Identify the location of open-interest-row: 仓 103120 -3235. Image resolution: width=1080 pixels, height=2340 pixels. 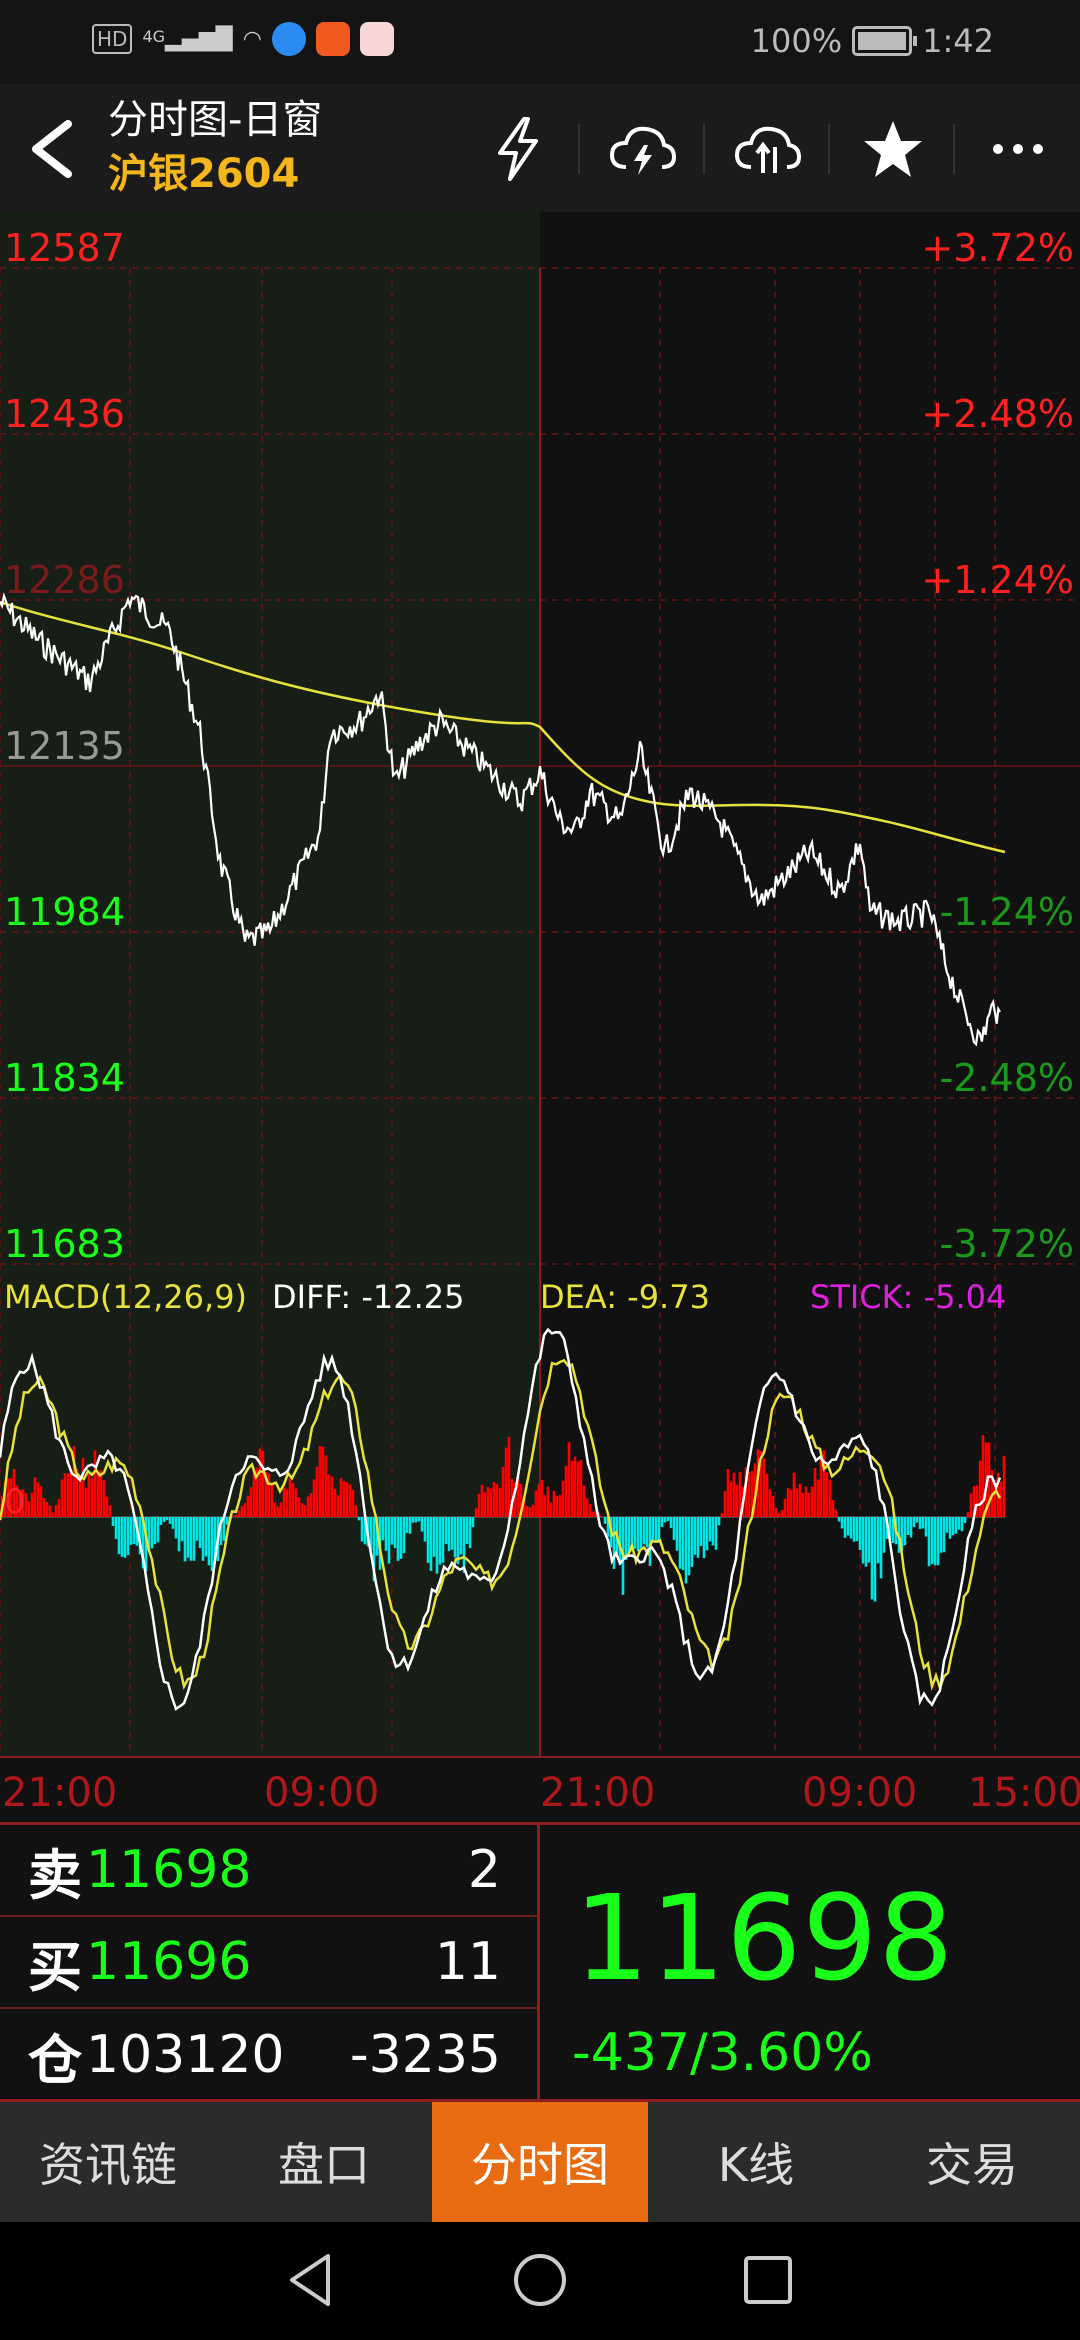
(268, 2055).